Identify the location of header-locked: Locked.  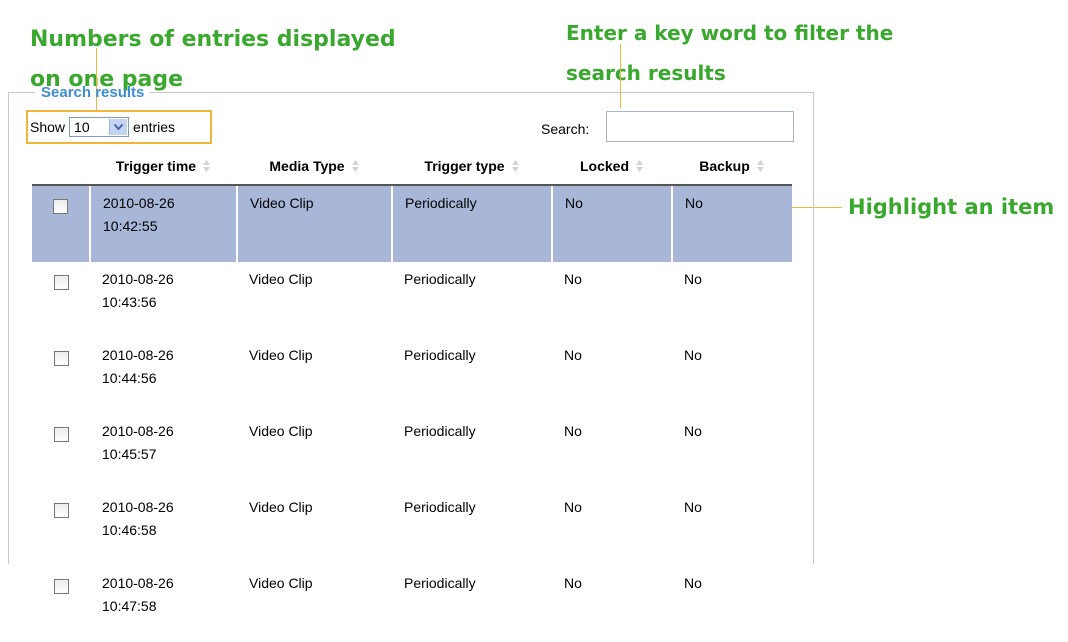
(612, 168).